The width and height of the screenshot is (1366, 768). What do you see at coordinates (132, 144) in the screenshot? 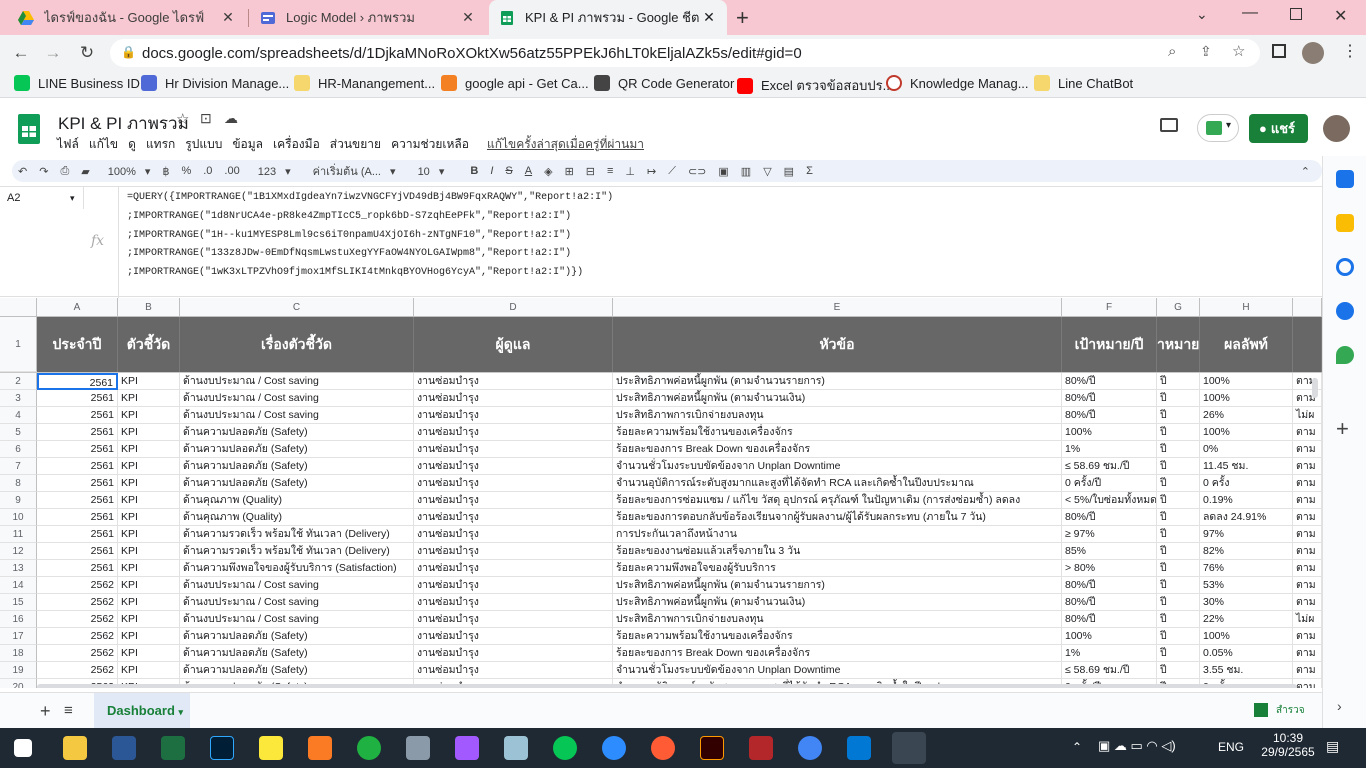
I see `menu-view: ดู` at bounding box center [132, 144].